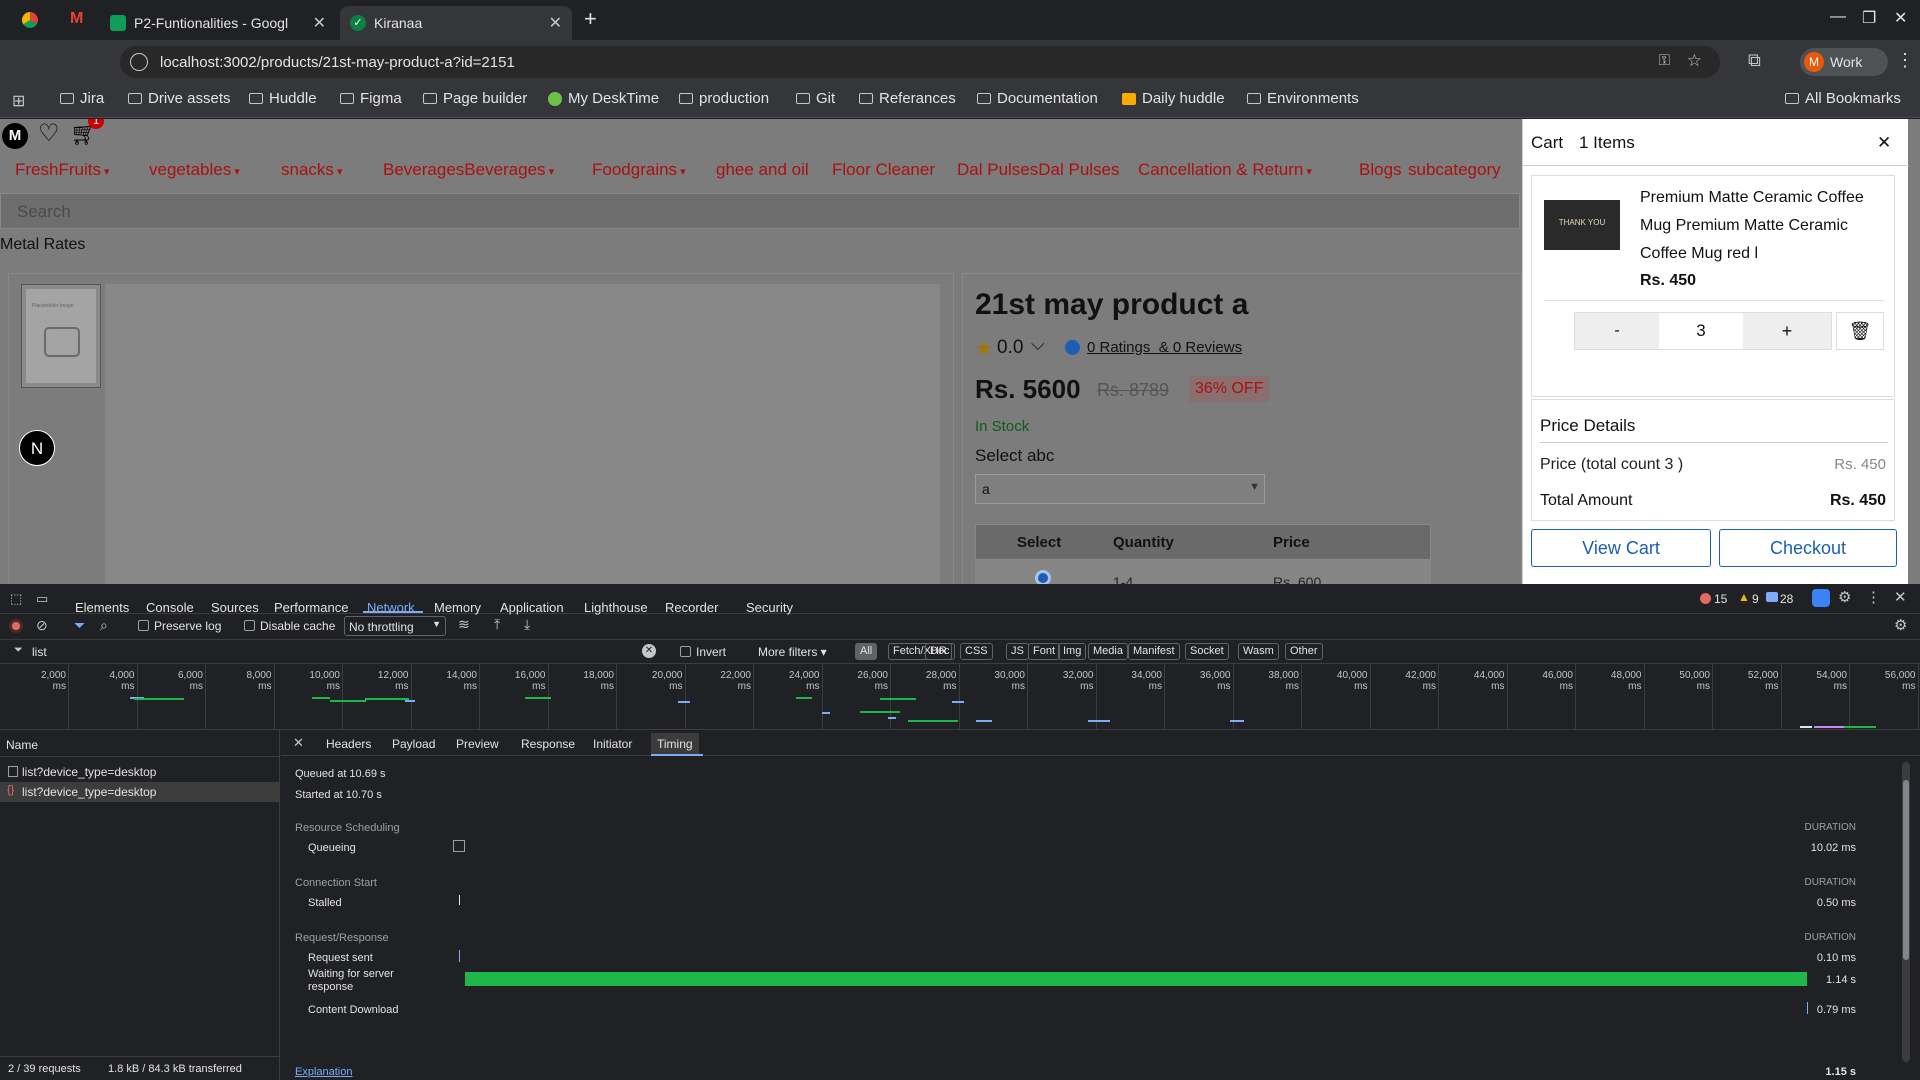 The height and width of the screenshot is (1080, 1920). I want to click on devtools-tab-recorder: Recorder, so click(691, 607).